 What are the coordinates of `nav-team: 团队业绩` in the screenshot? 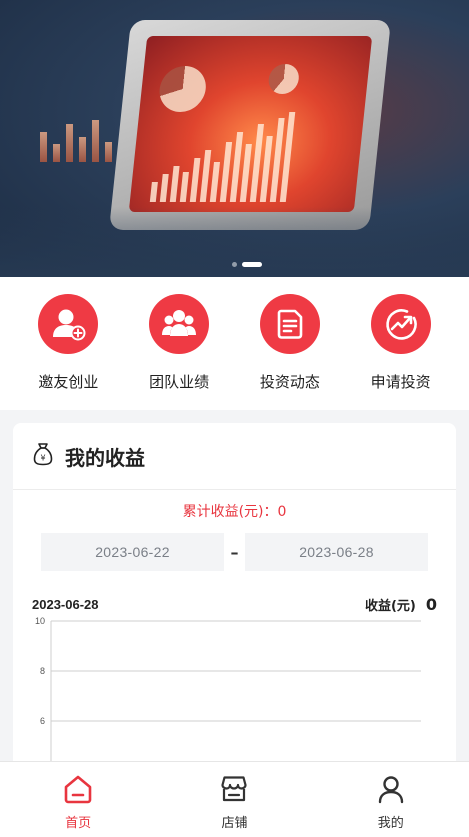 It's located at (179, 343).